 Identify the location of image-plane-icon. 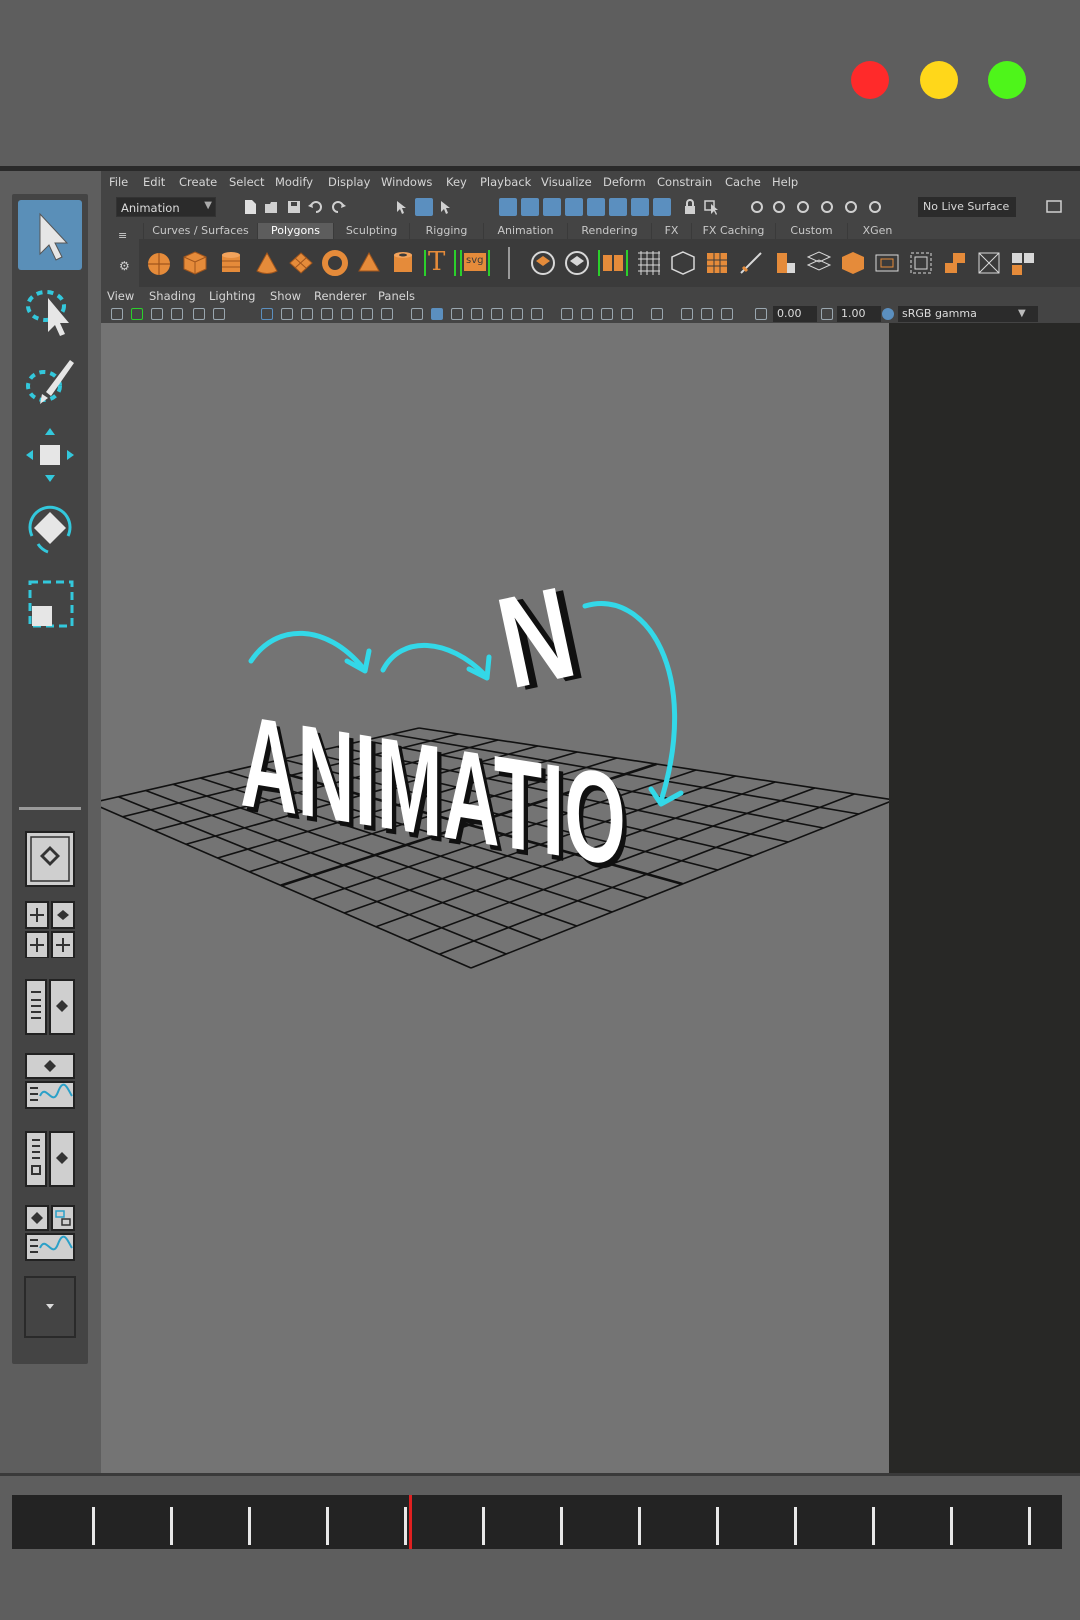
(177, 314).